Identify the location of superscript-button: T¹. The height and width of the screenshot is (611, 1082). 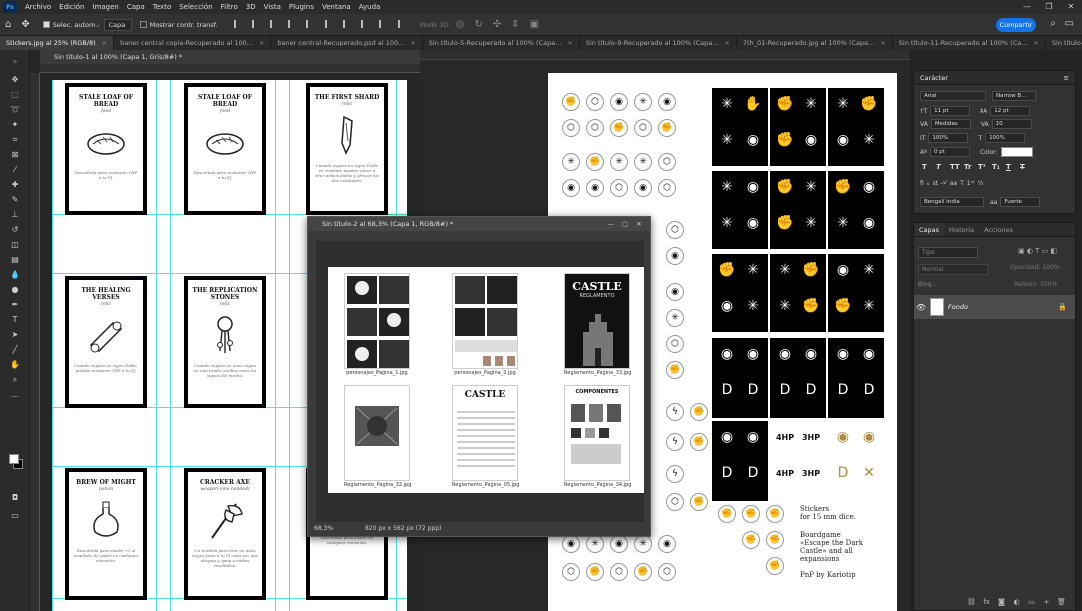
(985, 167).